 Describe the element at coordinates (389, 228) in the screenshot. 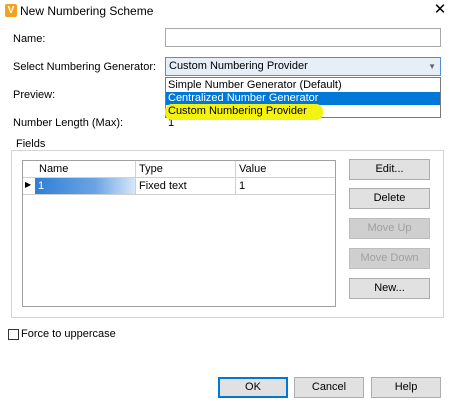

I see `move-up-button: Move Up` at that location.